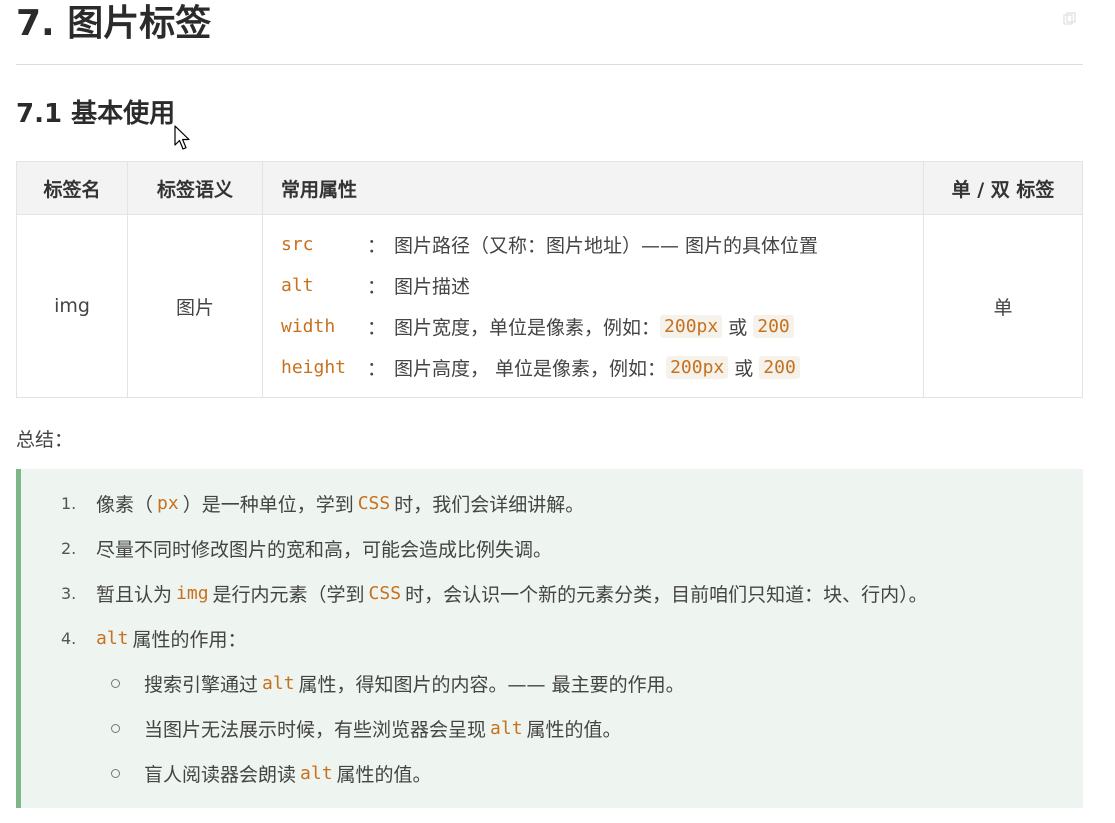 The width and height of the screenshot is (1115, 823). What do you see at coordinates (314, 367) in the screenshot?
I see `attr-name: height` at bounding box center [314, 367].